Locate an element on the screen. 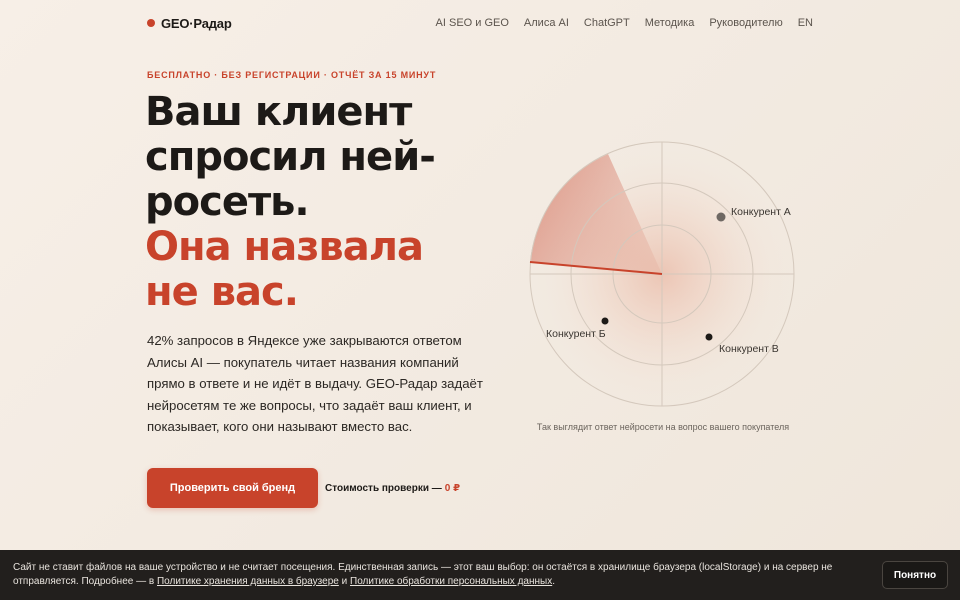 Image resolution: width=960 pixels, height=600 pixels. nav-link-methodology: Методика is located at coordinates (670, 23).